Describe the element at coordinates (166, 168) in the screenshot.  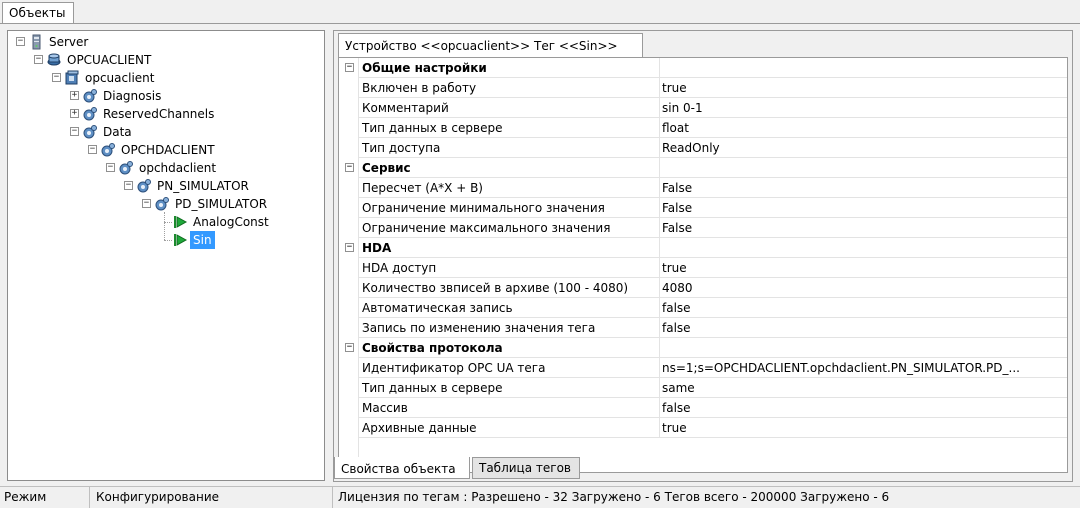
I see `tree-item: − opchdaclient` at that location.